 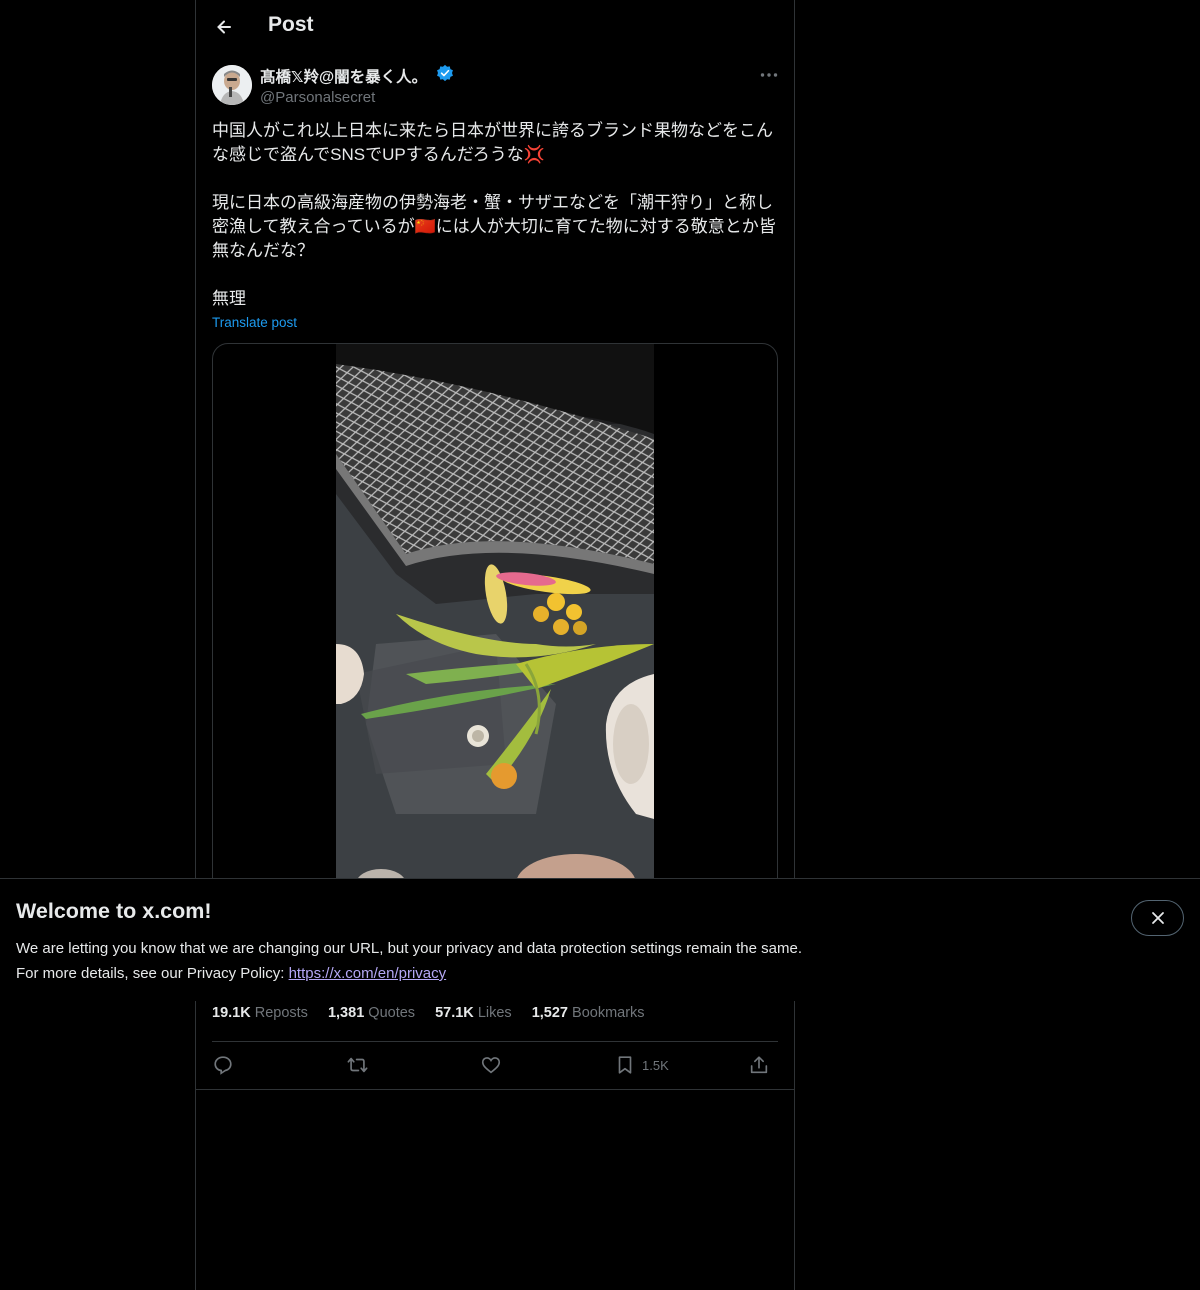 I want to click on heart-icon, so click(x=491, y=1065).